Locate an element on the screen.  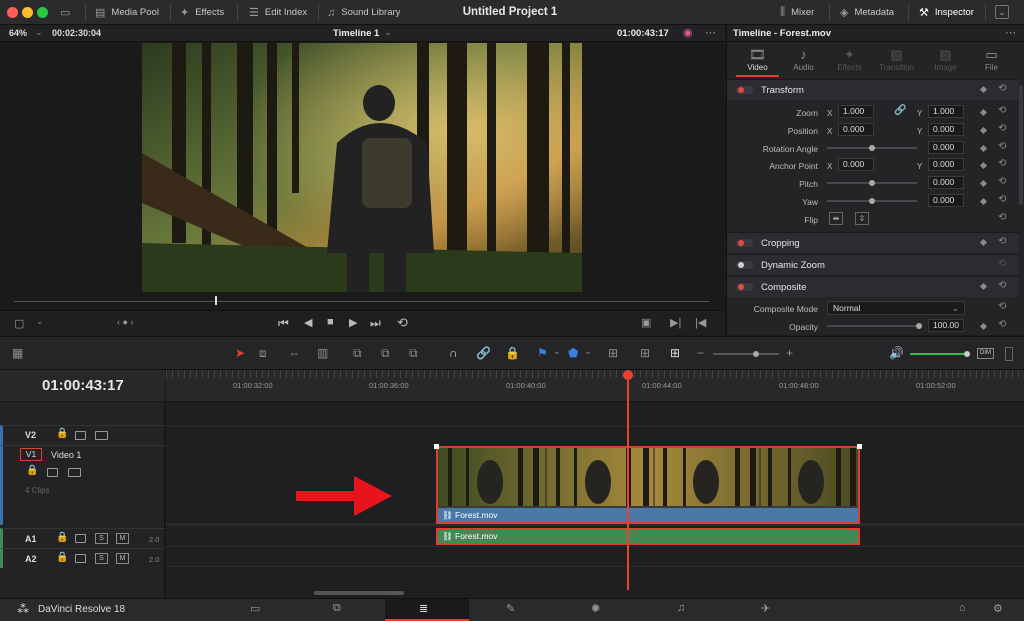
zoom-full-icon: ⊞ is located at coordinates (613, 353).